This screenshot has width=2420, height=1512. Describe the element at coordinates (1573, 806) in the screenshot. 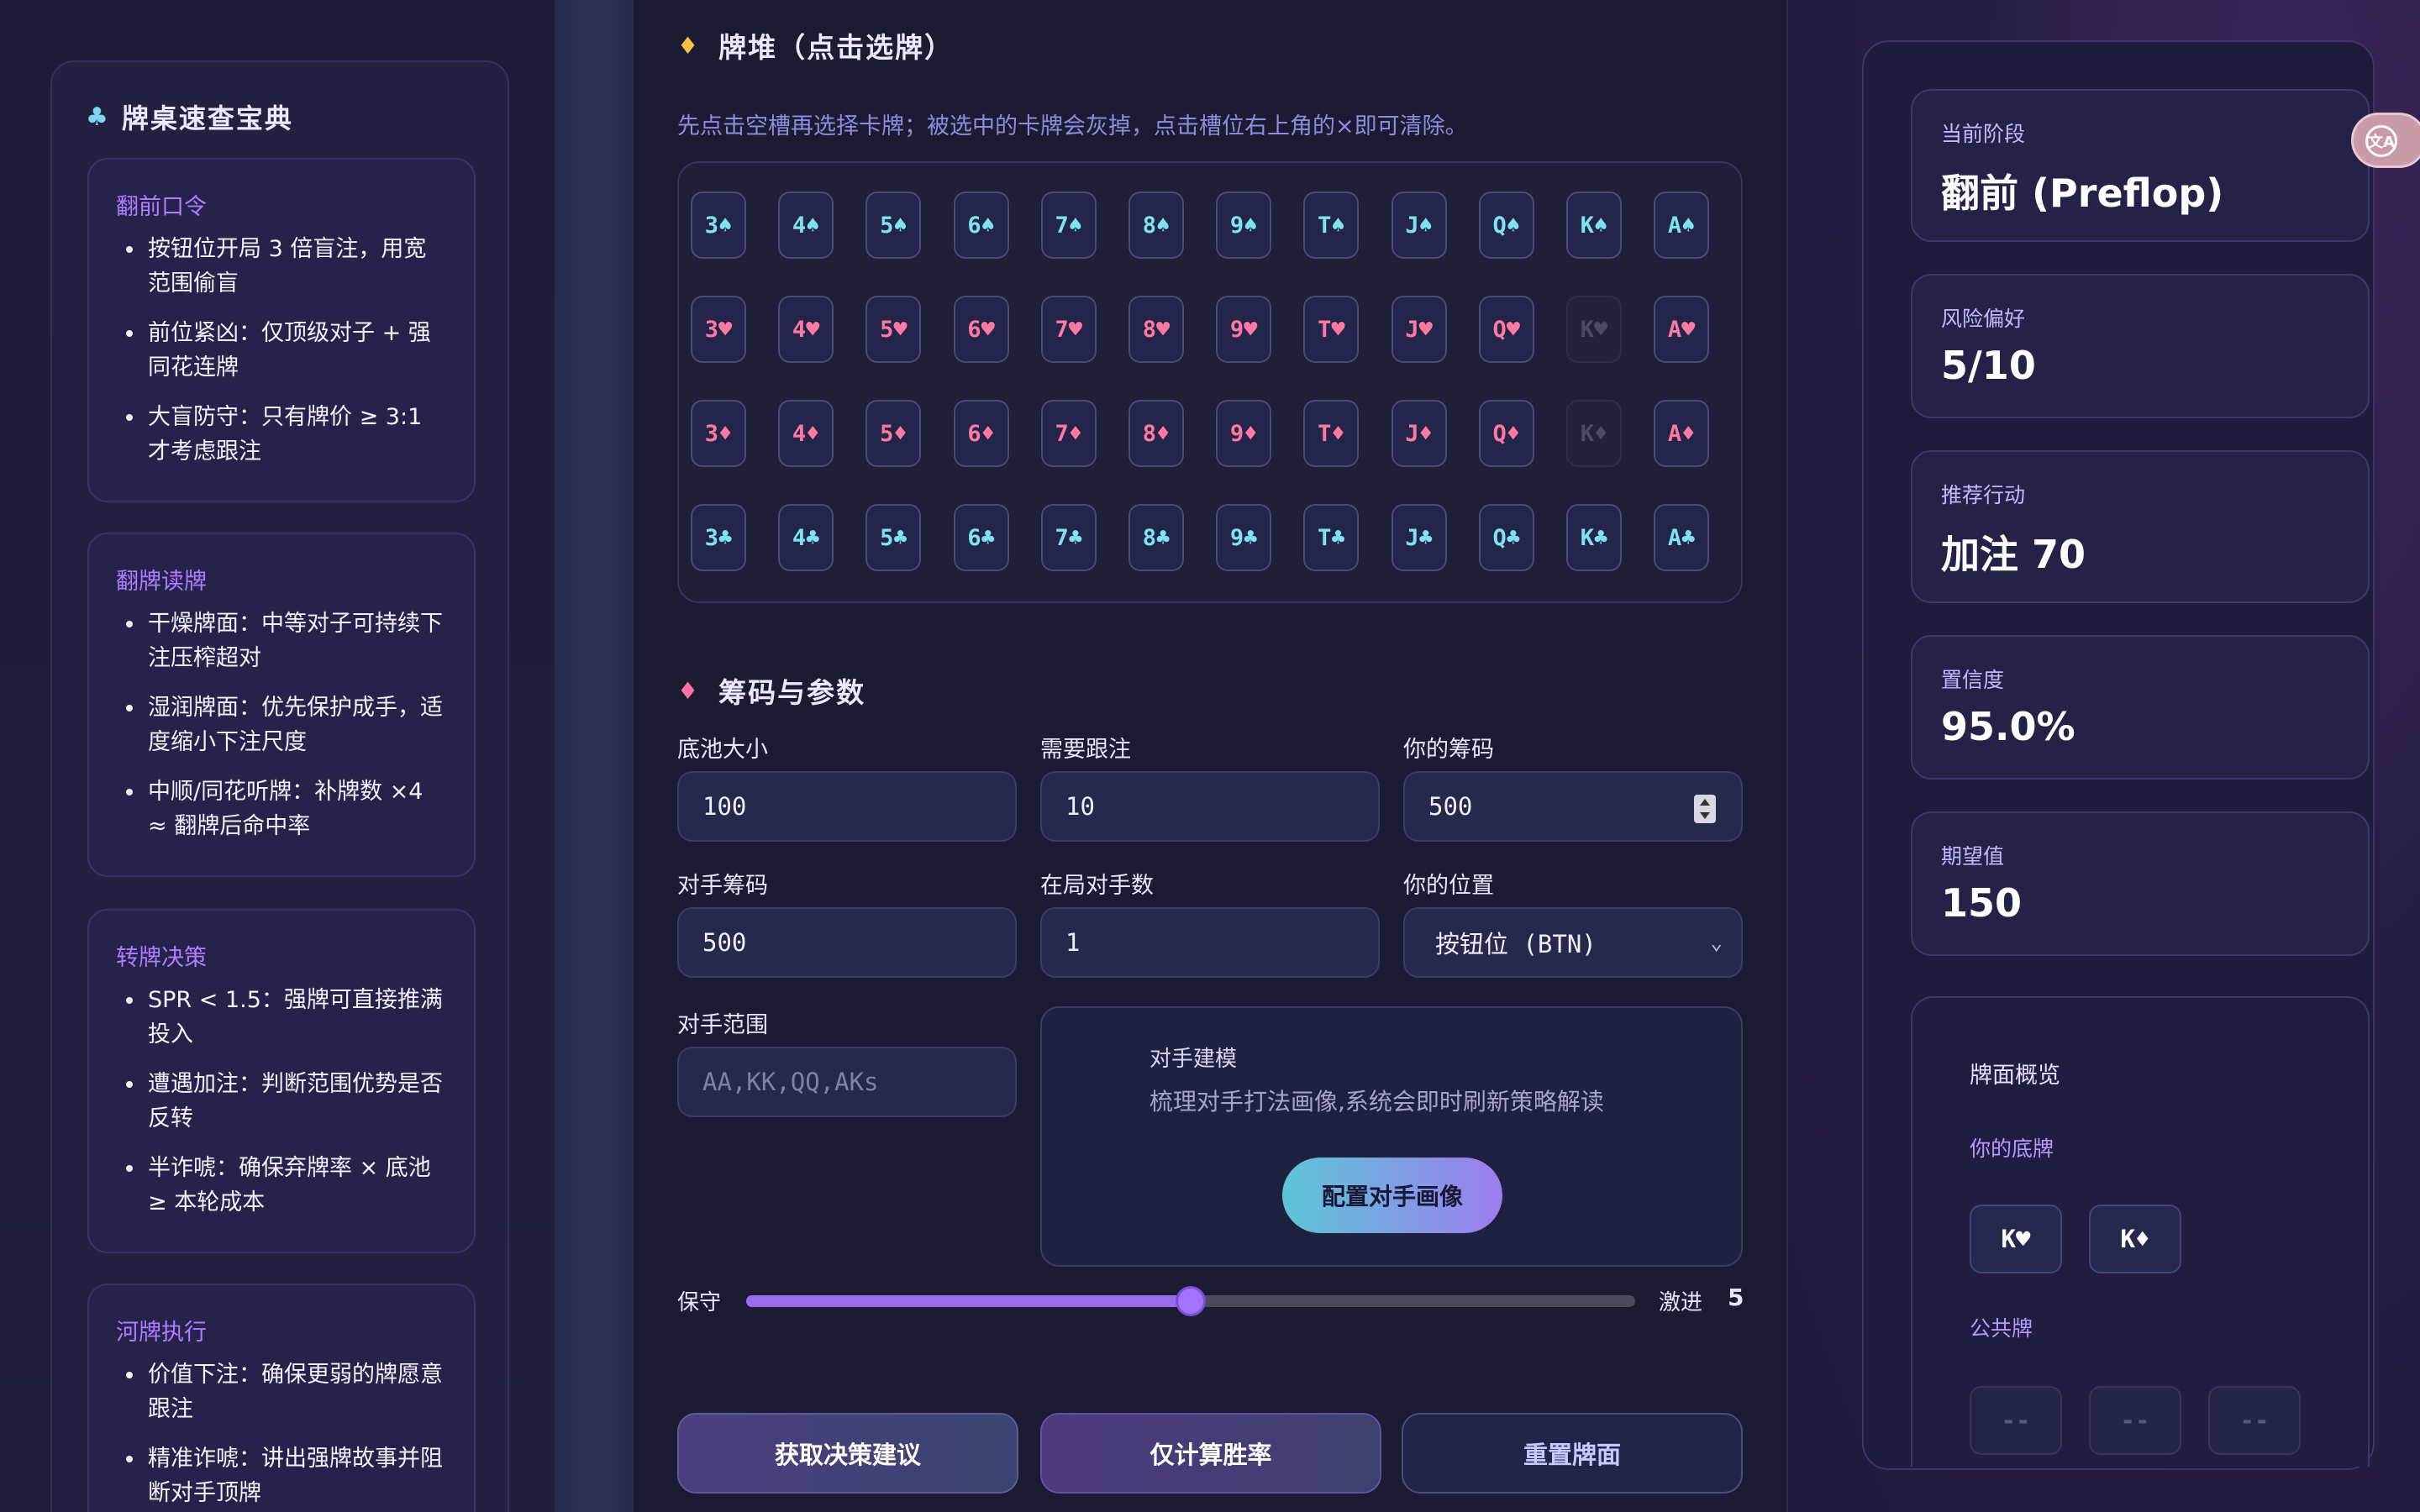

I see `stack-input: 500` at that location.